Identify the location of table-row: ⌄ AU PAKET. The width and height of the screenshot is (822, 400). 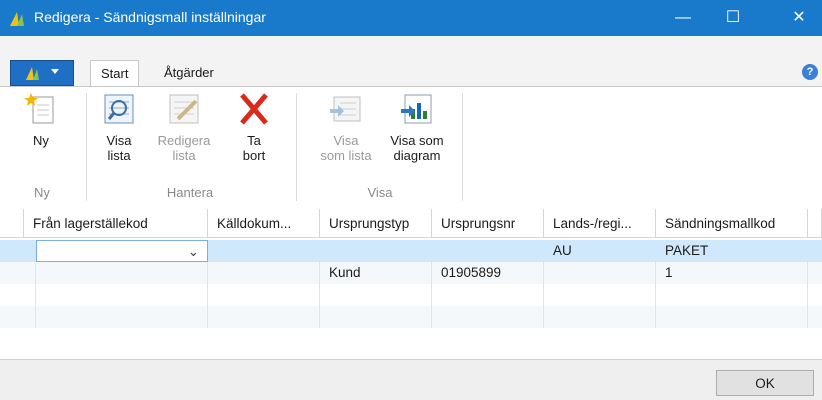
(411, 251).